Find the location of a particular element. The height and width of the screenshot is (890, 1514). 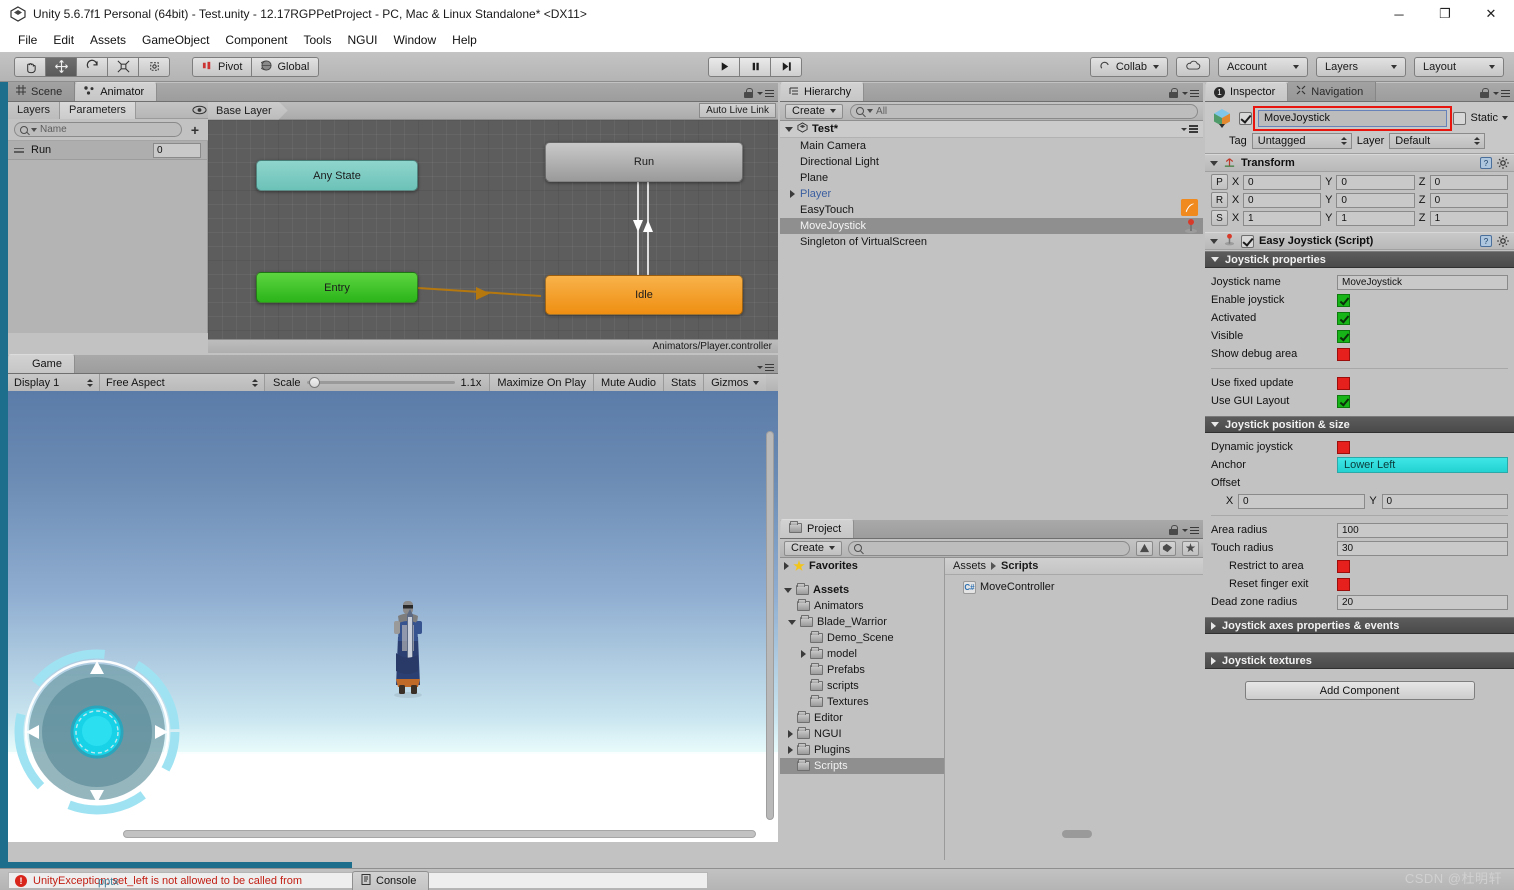

enable-joystick-toggle is located at coordinates (1343, 300).